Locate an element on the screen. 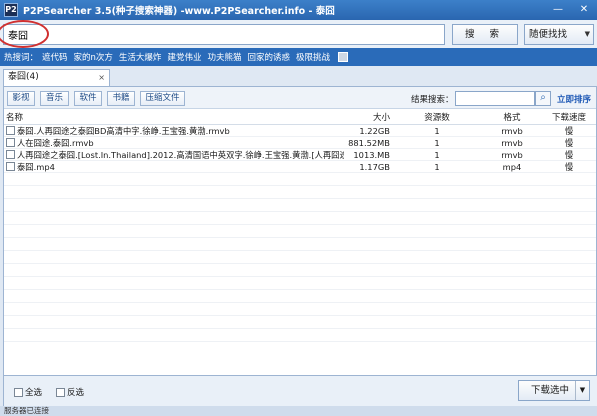 Image resolution: width=597 pixels, height=416 pixels. hot-keyword-4: 建党伟业 is located at coordinates (184, 57).